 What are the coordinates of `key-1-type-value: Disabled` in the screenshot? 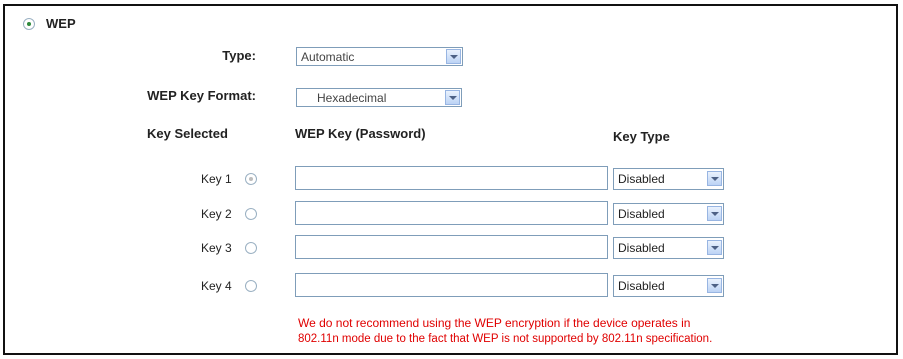 It's located at (641, 179).